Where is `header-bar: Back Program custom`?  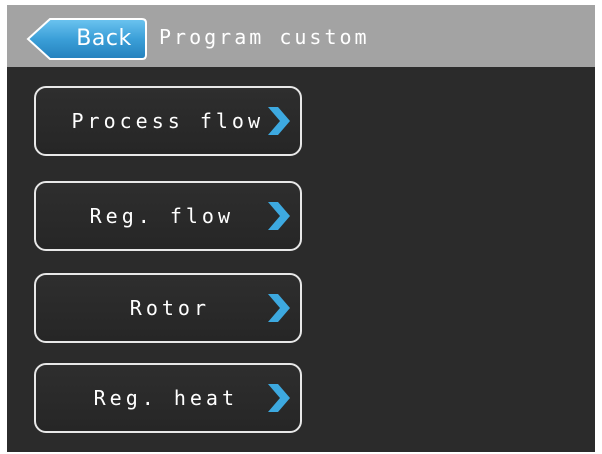 header-bar: Back Program custom is located at coordinates (301, 36).